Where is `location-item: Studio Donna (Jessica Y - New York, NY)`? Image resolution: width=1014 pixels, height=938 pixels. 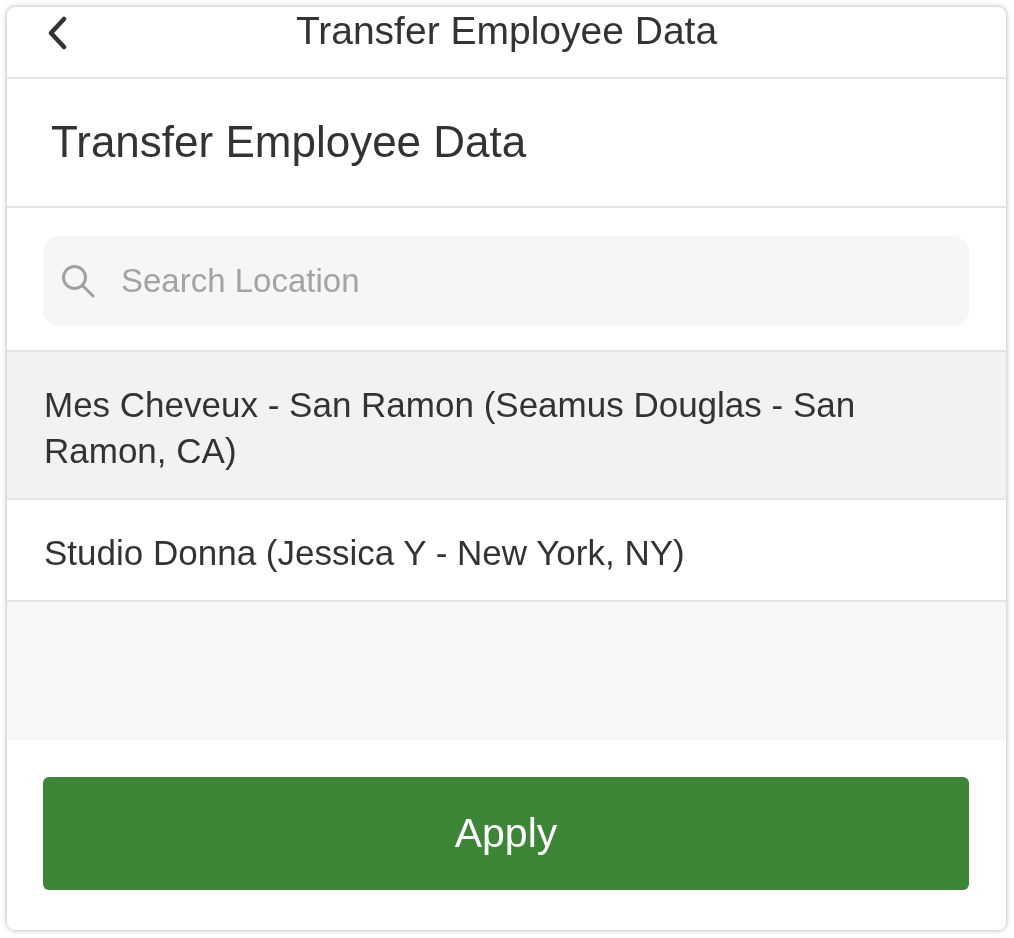
location-item: Studio Donna (Jessica Y - New York, NY) is located at coordinates (506, 551).